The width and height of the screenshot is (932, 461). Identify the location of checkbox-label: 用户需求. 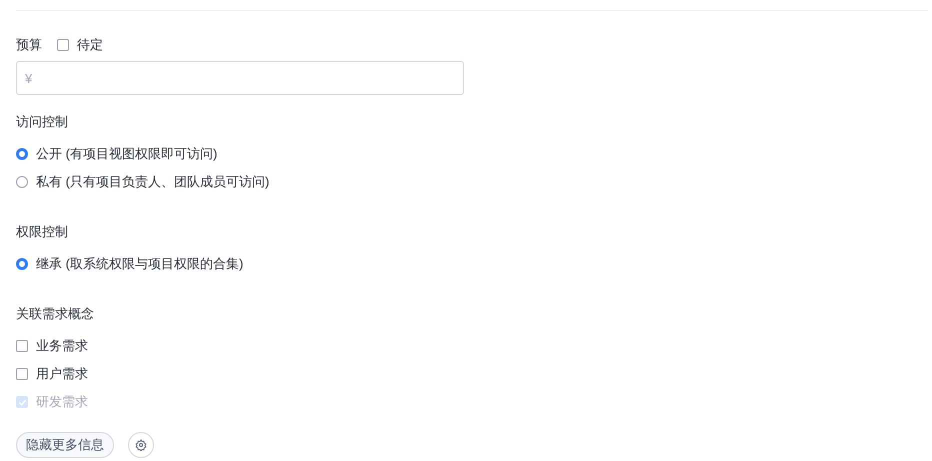
(62, 374).